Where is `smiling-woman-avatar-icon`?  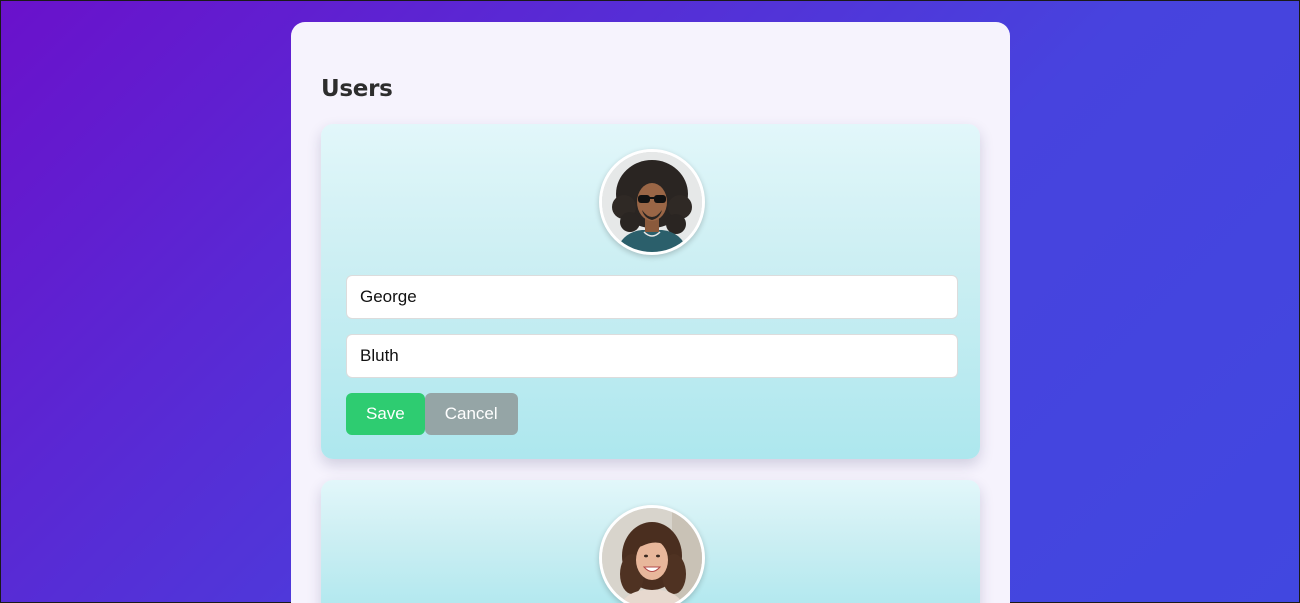
smiling-woman-avatar-icon is located at coordinates (652, 555).